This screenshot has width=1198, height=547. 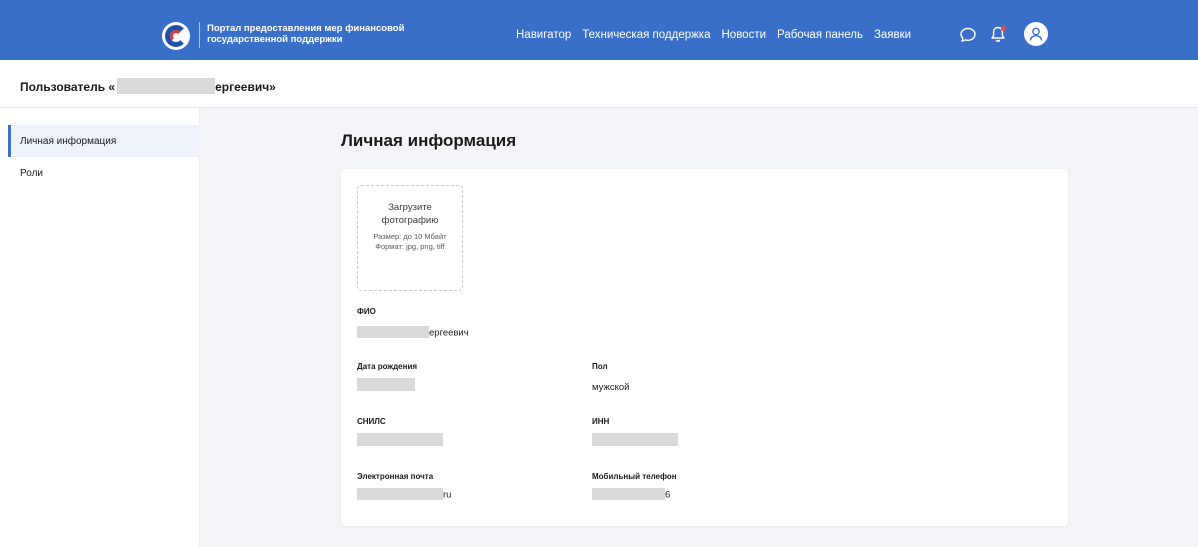 I want to click on upload-title: Загрузите фотографию, so click(x=410, y=214).